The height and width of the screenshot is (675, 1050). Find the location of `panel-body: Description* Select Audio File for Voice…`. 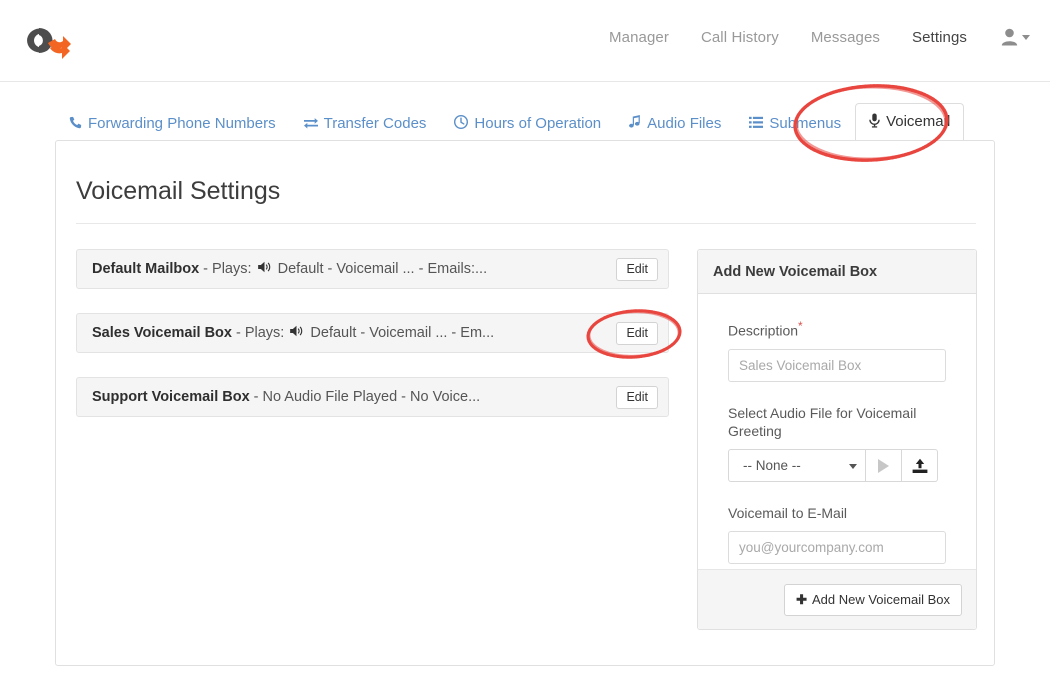

panel-body: Description* Select Audio File for Voice… is located at coordinates (837, 429).